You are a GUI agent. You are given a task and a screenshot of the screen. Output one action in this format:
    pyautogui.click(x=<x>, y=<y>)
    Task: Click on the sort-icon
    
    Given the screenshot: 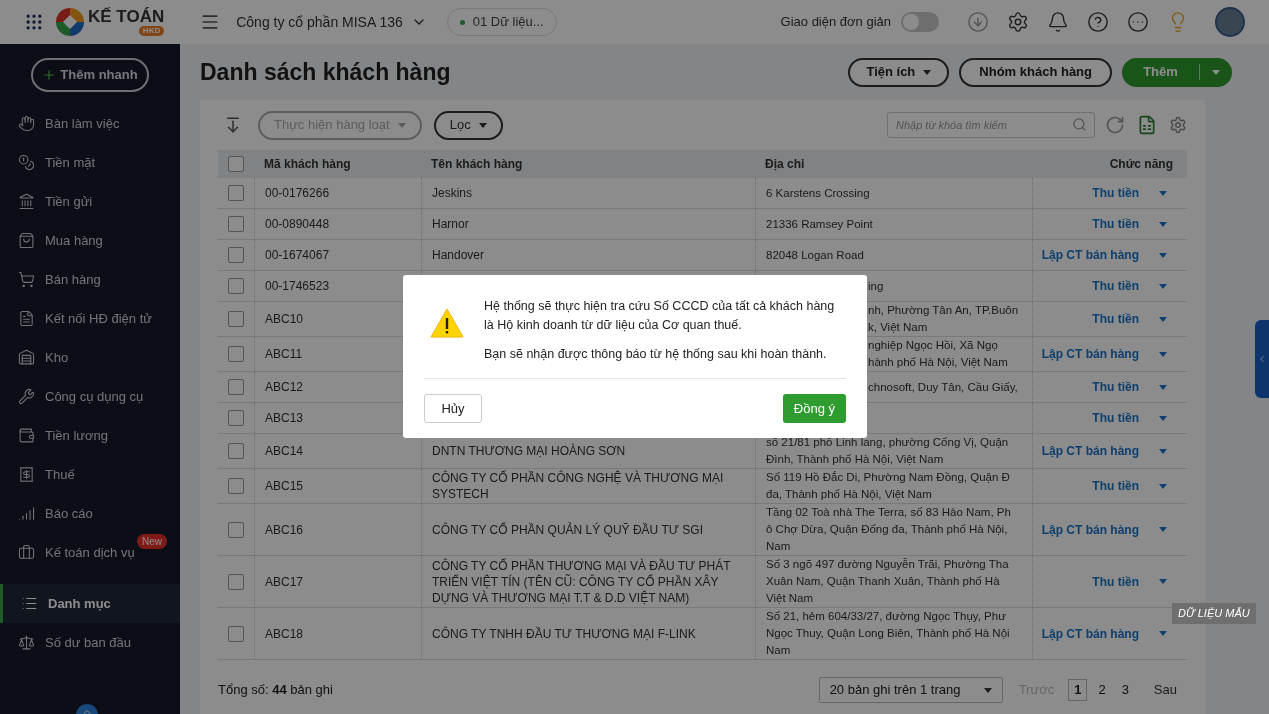 What is the action you would take?
    pyautogui.click(x=233, y=125)
    